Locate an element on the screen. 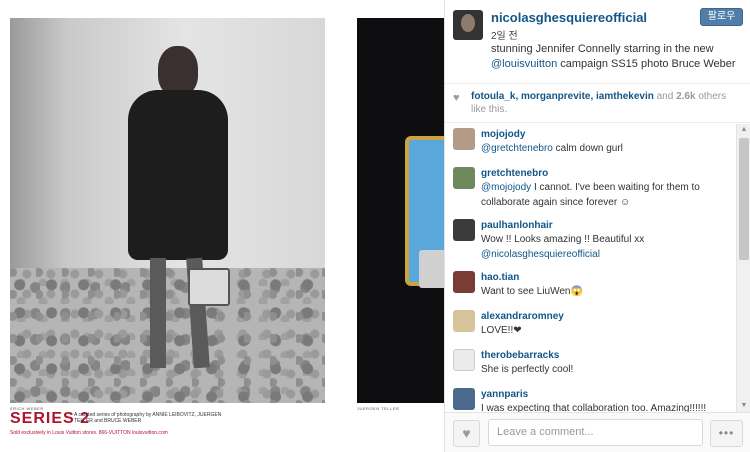 The width and height of the screenshot is (750, 452). comment-item: mojojody @gretchtenebro calm down gurl is located at coordinates (590, 141).